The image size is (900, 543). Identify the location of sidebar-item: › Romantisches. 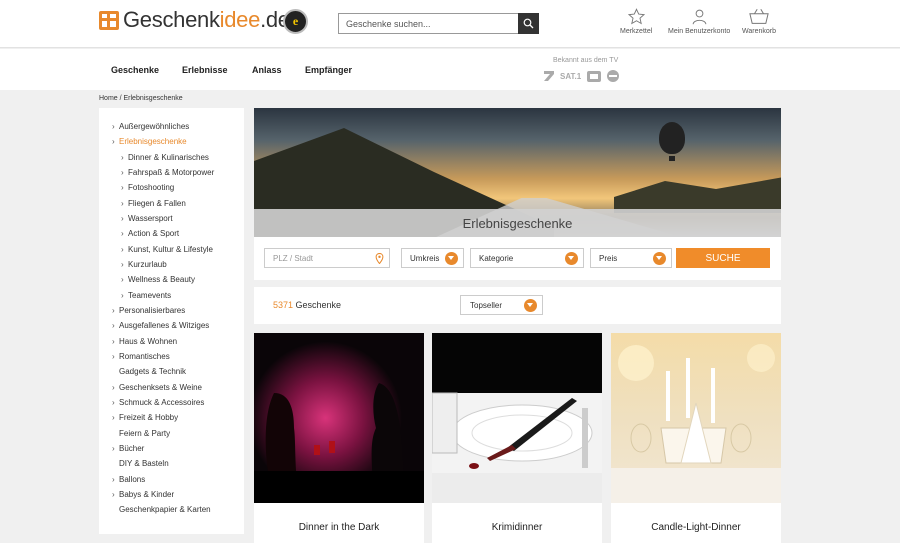
(141, 356).